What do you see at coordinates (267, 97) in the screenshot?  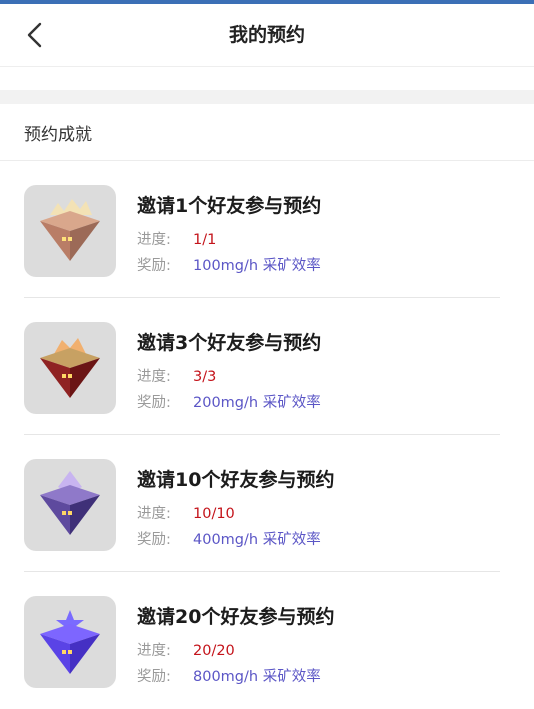 I see `section-gap` at bounding box center [267, 97].